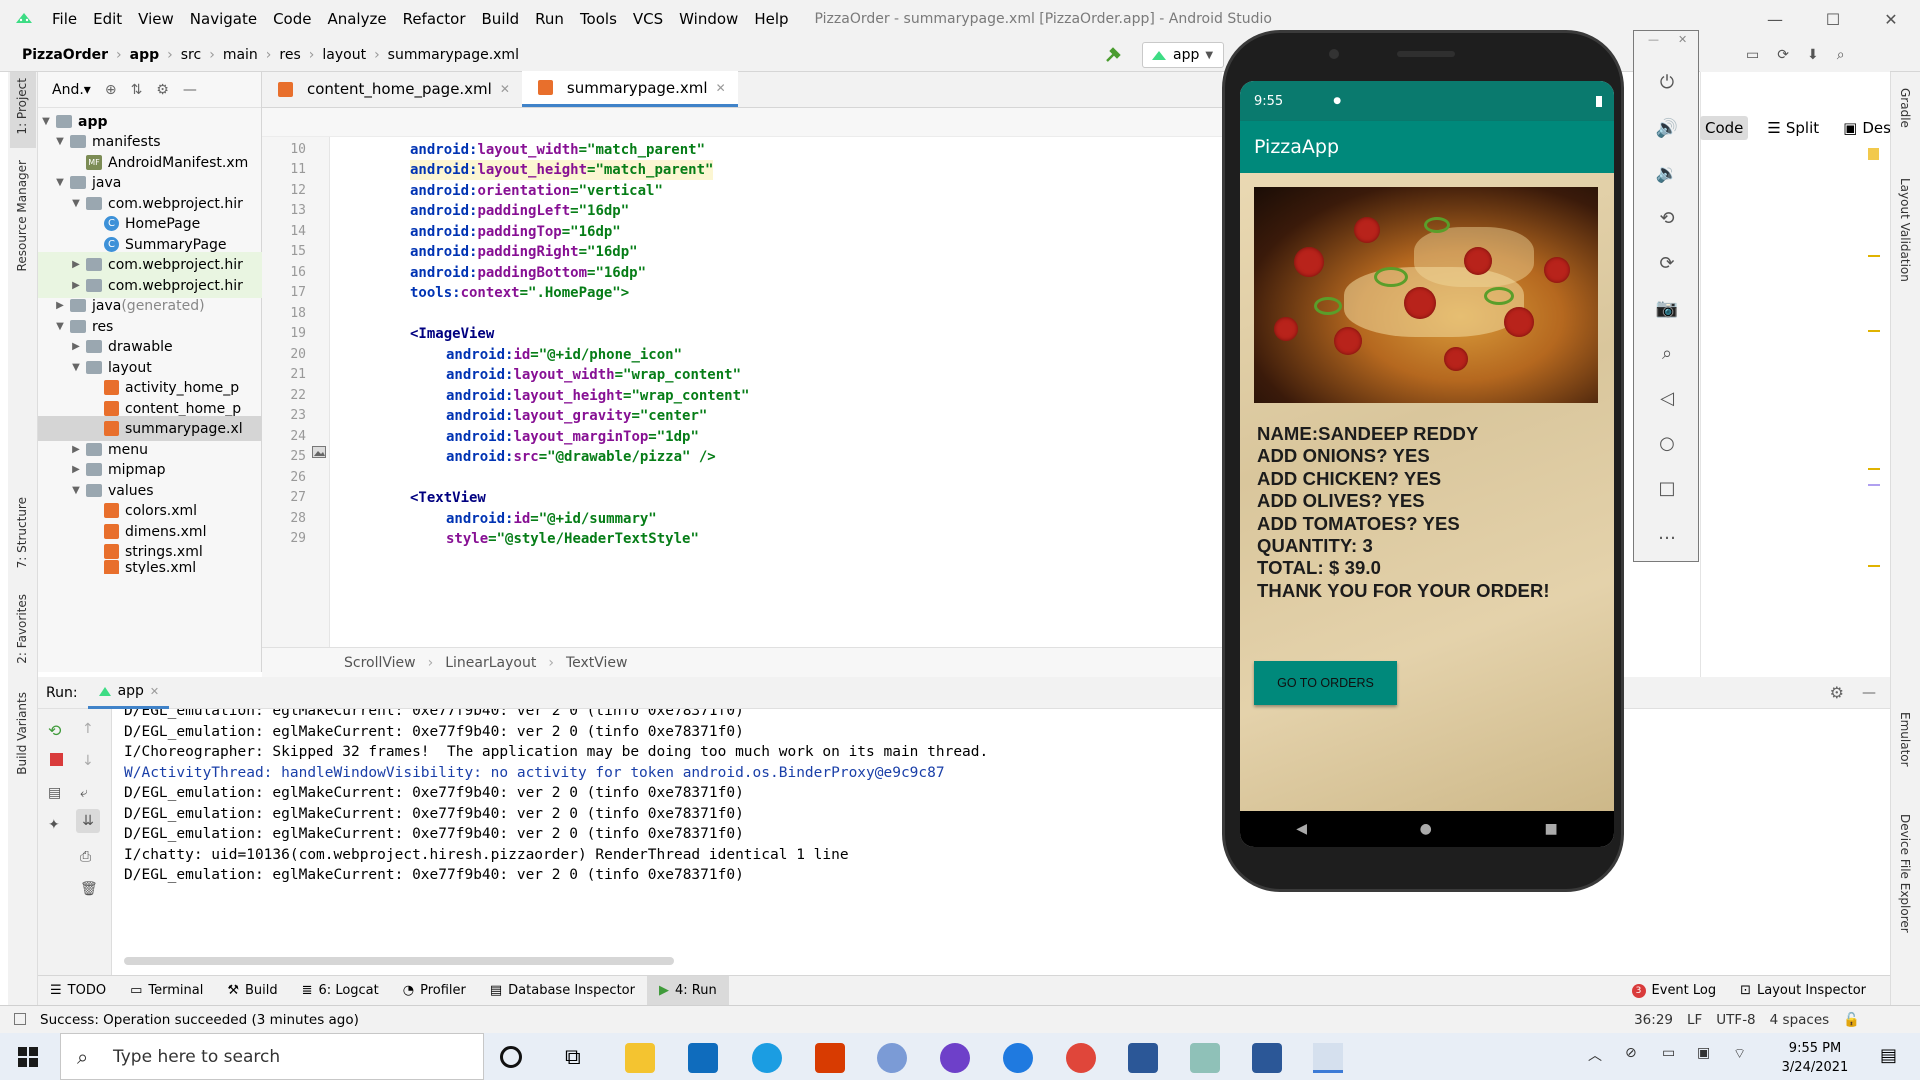 This screenshot has width=1920, height=1080. I want to click on device-manager-icon: ▭, so click(1752, 55).